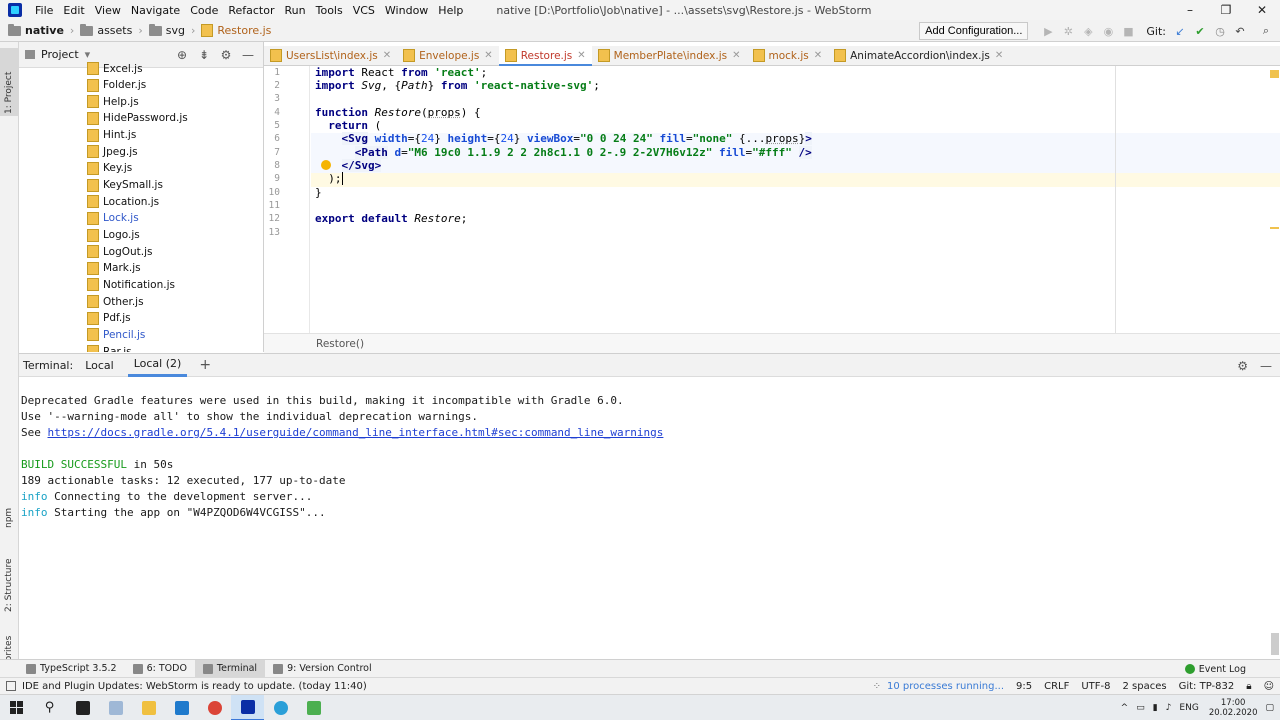  What do you see at coordinates (1125, 708) in the screenshot?
I see `chevron-up-icon: ^` at bounding box center [1125, 708].